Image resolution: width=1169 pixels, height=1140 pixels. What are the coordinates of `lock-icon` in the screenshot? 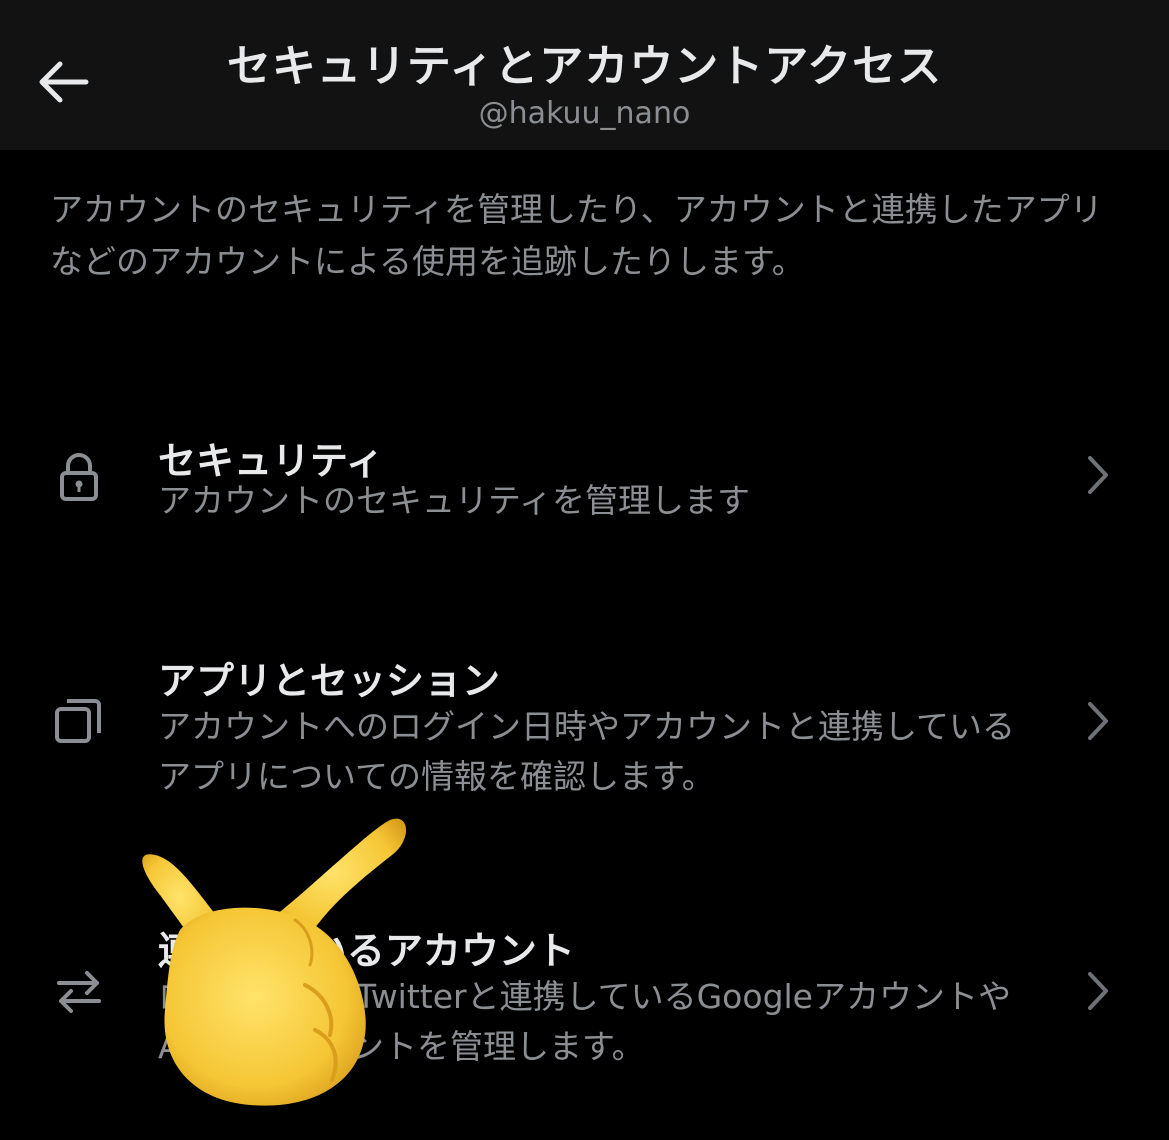 It's located at (79, 477).